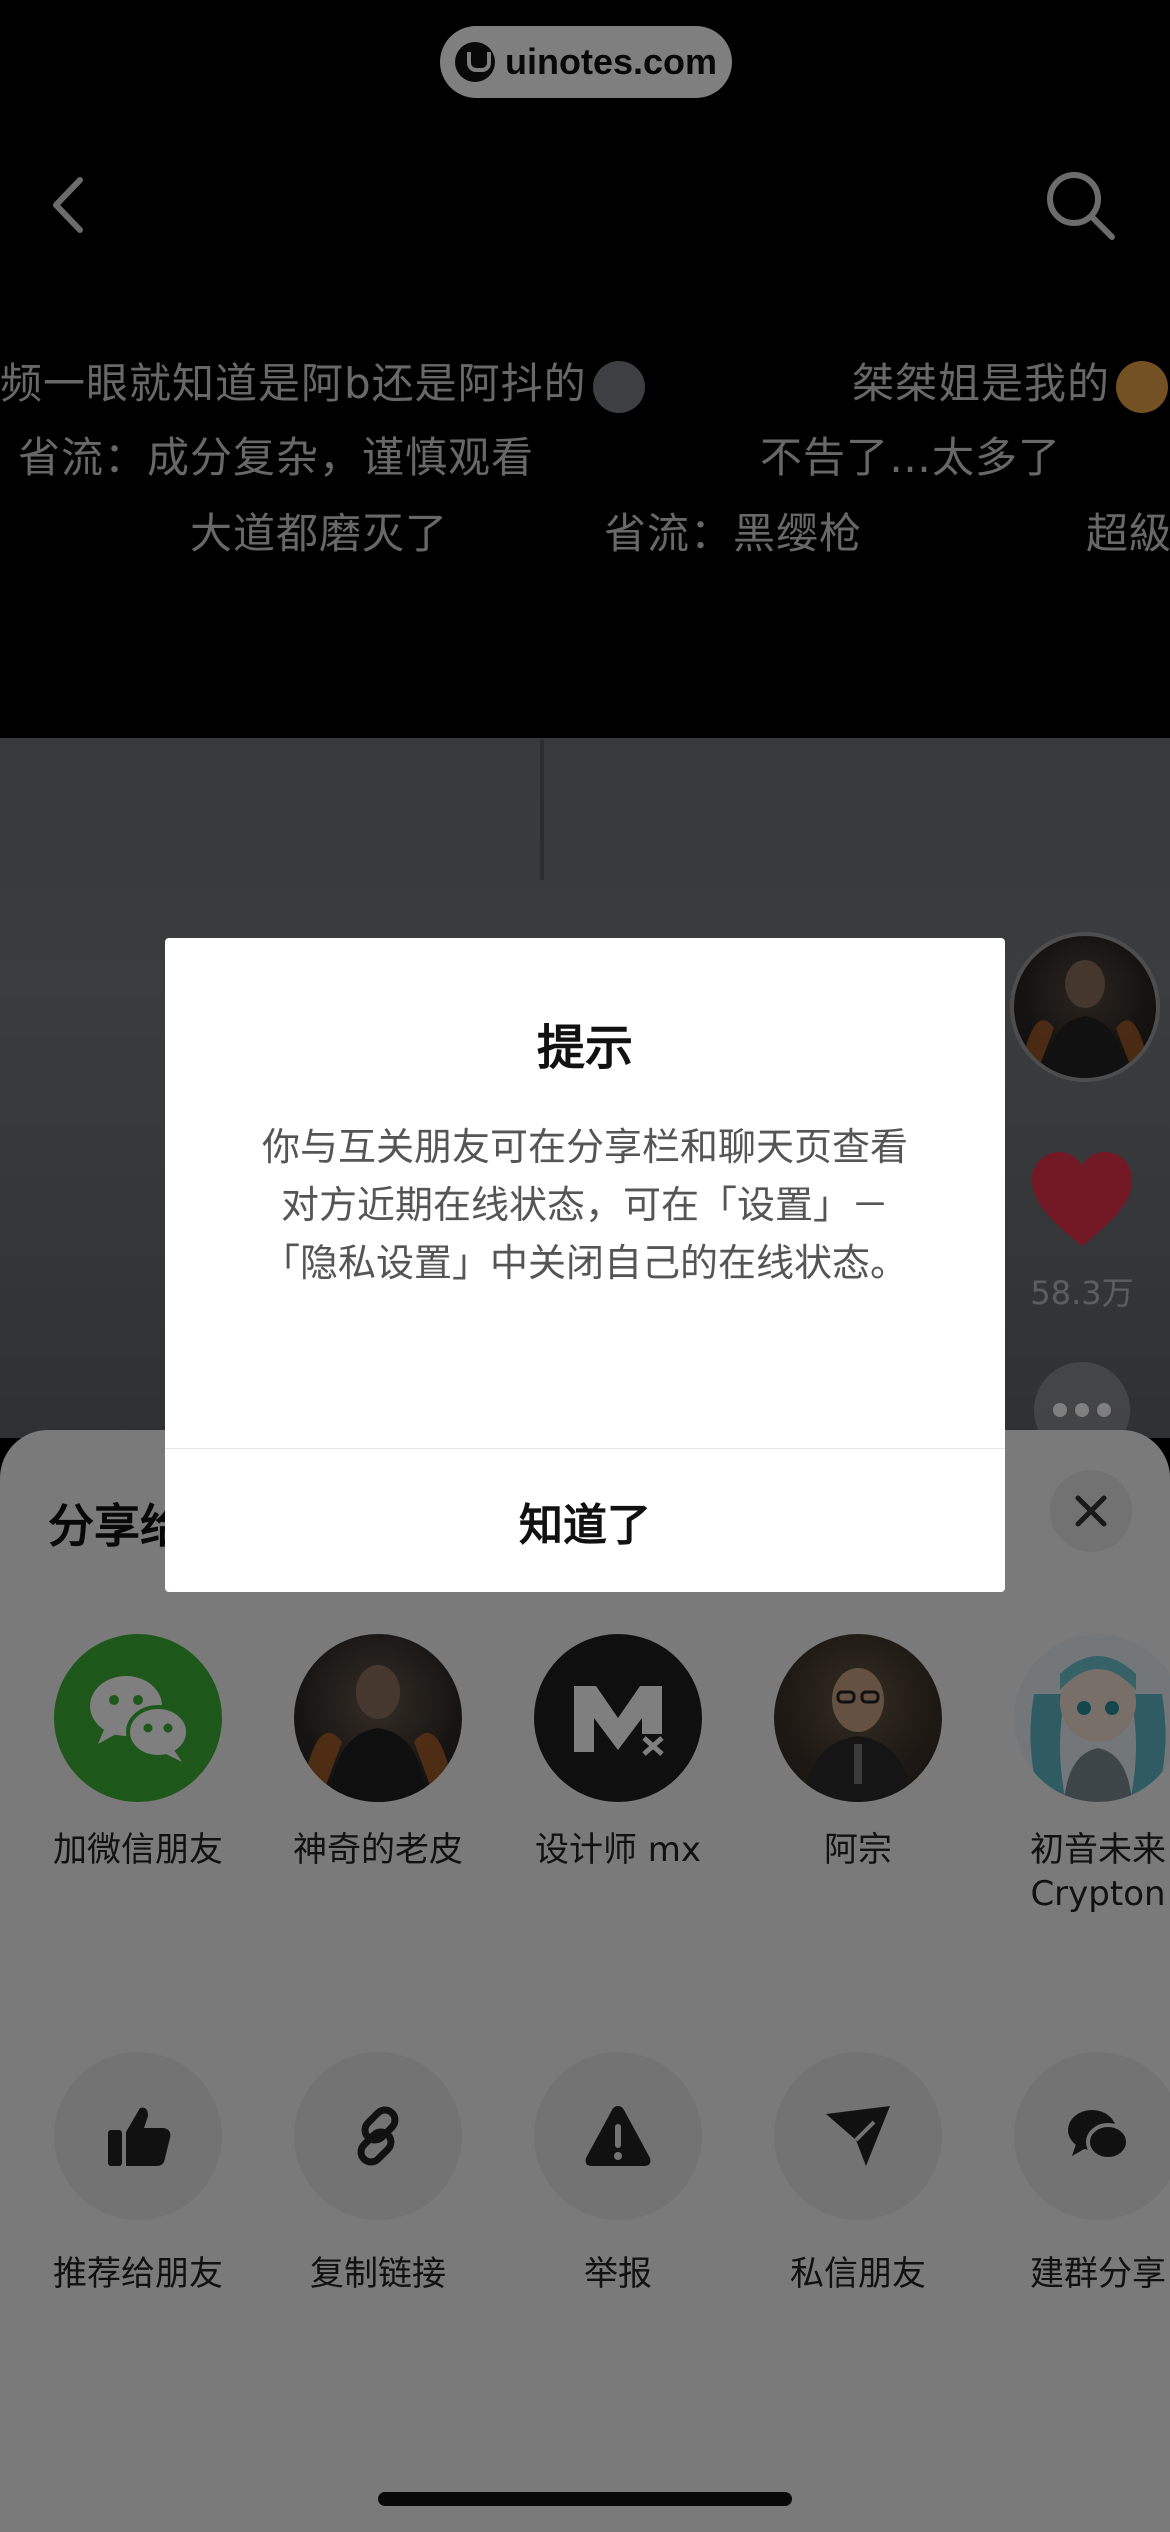 Image resolution: width=1170 pixels, height=2532 pixels. What do you see at coordinates (584, 1048) in the screenshot?
I see `dialog-title: 提示` at bounding box center [584, 1048].